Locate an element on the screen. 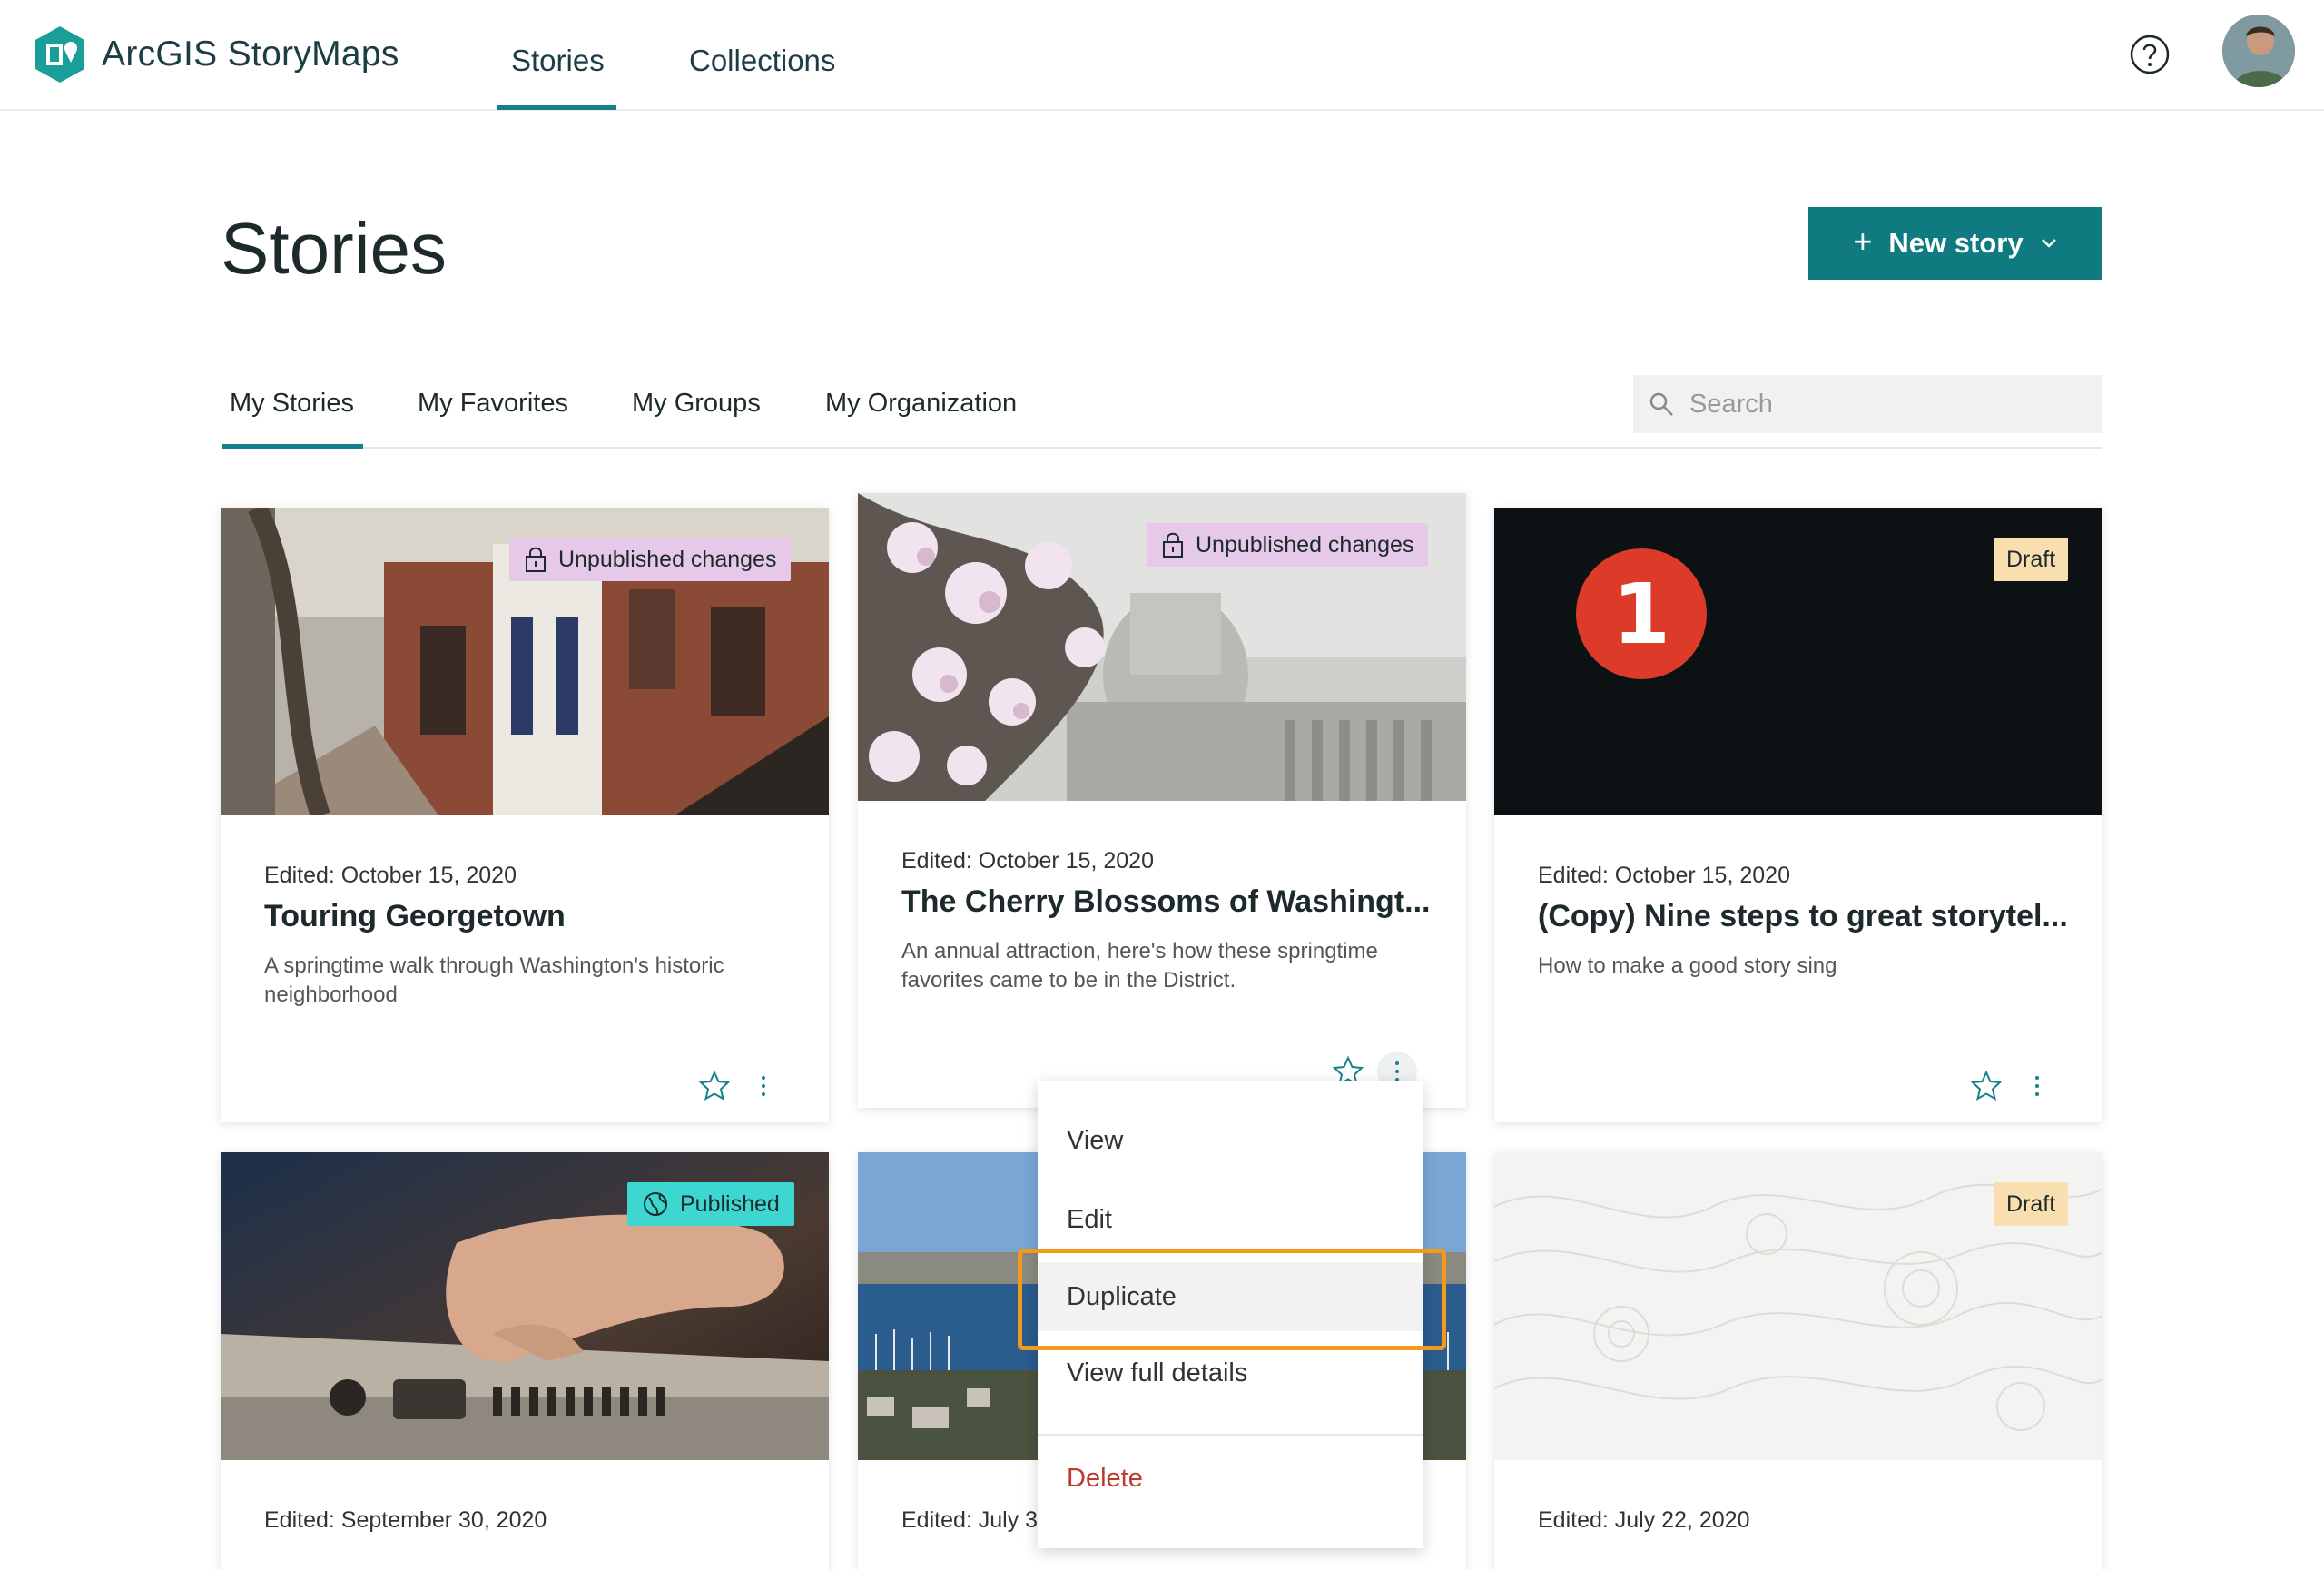  new-story-button: + New story is located at coordinates (1955, 244).